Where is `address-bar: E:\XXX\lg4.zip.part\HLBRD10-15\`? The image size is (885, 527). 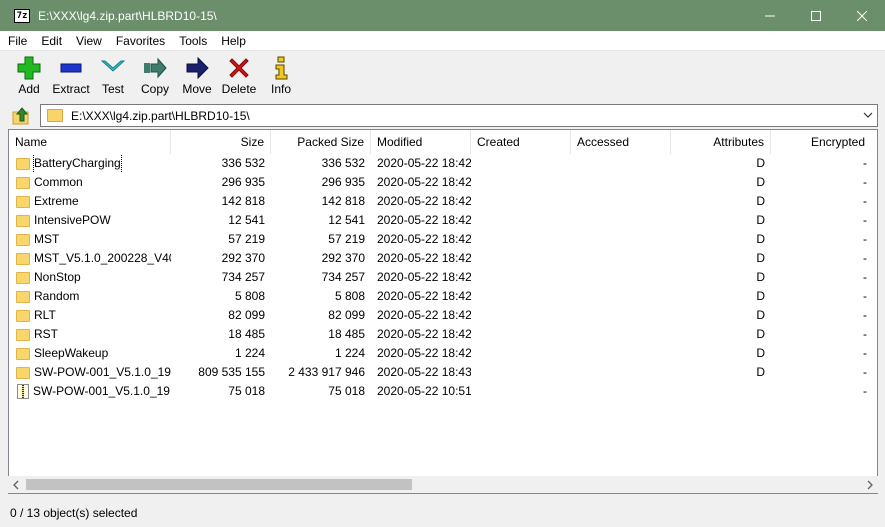
address-bar: E:\XXX\lg4.zip.part\HLBRD10-15\ is located at coordinates (459, 115).